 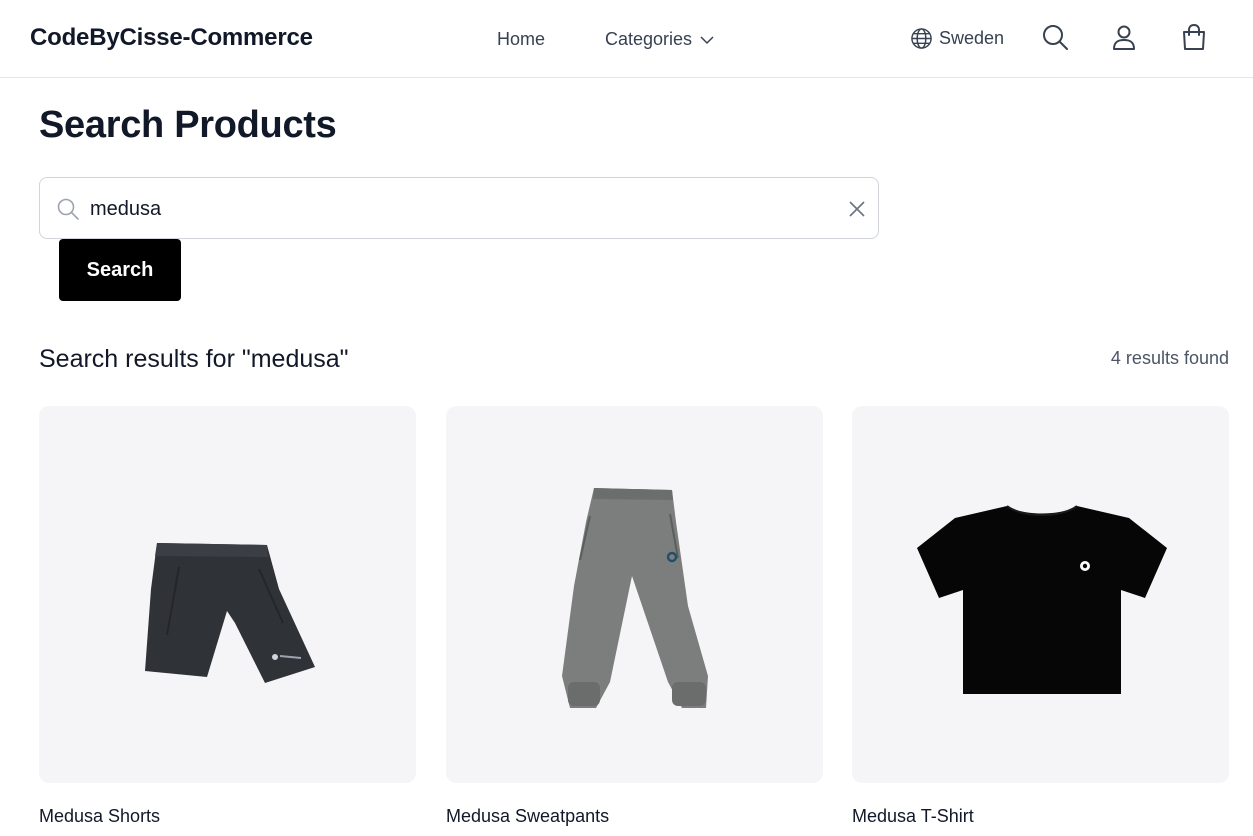 What do you see at coordinates (521, 39) in the screenshot?
I see `nav-home-link: Home` at bounding box center [521, 39].